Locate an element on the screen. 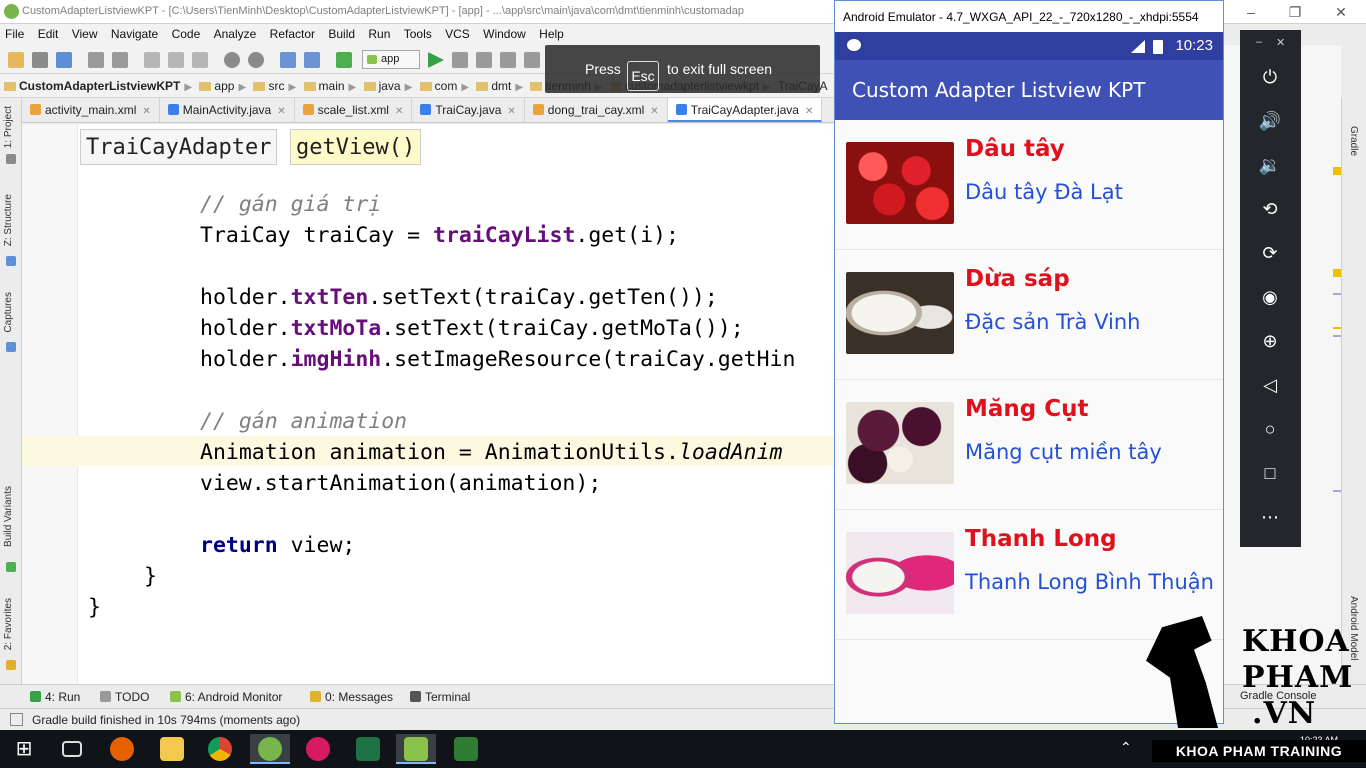 The image size is (1366, 768). back-nav-icon is located at coordinates (288, 60).